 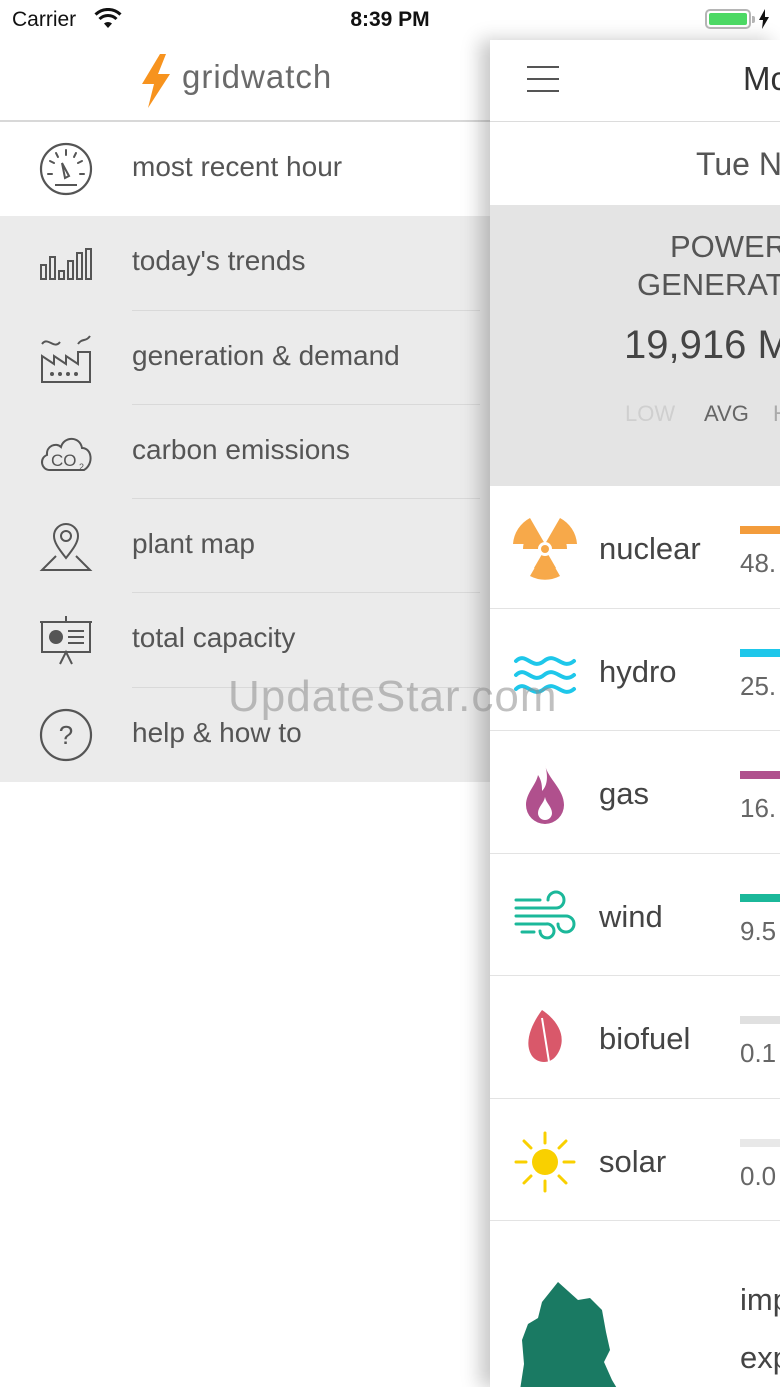 I want to click on factory-icon, so click(x=66, y=358).